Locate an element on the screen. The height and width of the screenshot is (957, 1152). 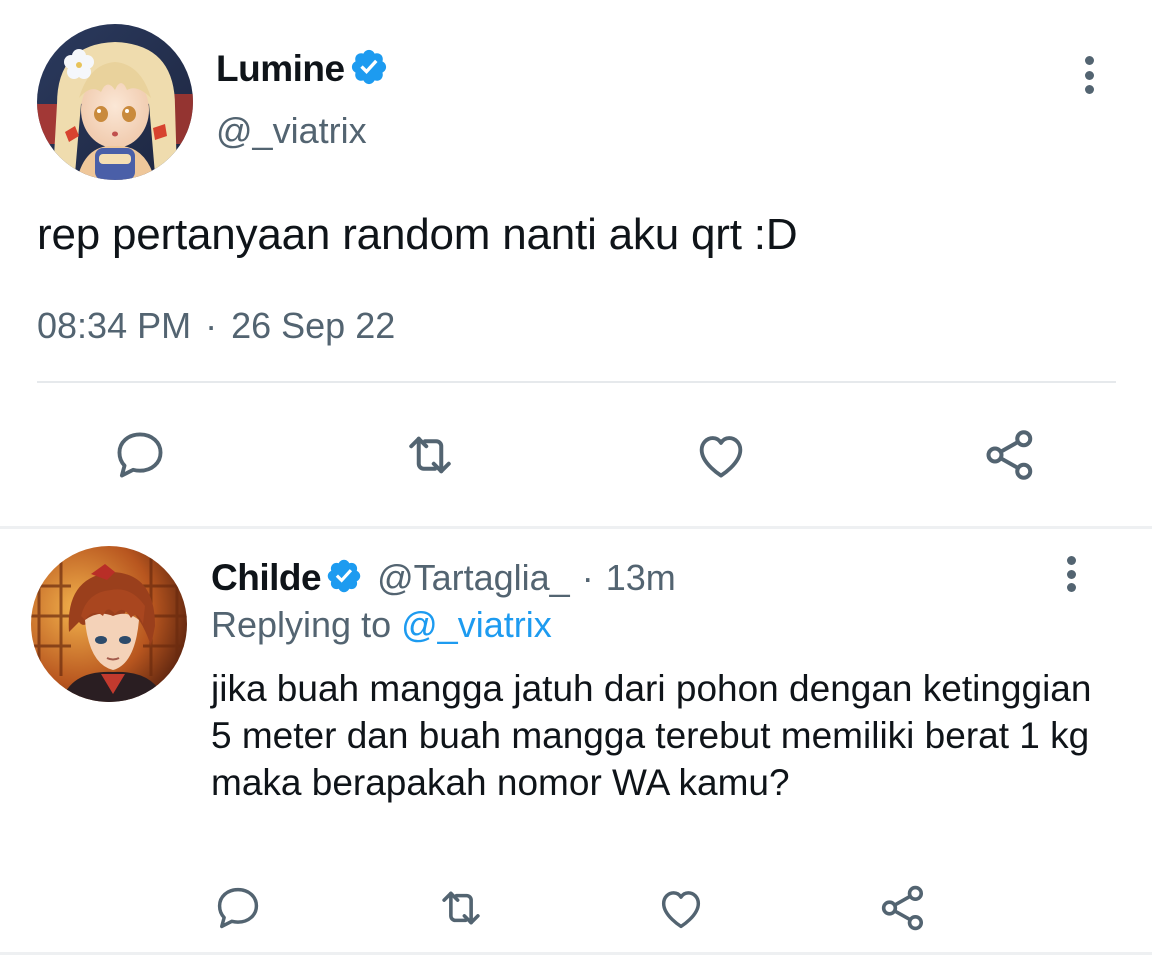
avatar-lumine is located at coordinates (115, 102).